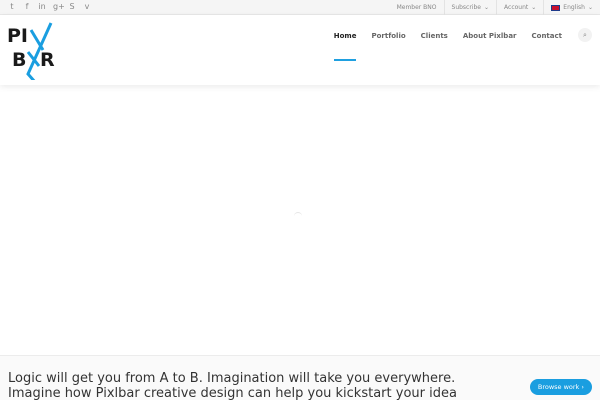  I want to click on nav-portfolio: Portfolio, so click(388, 44).